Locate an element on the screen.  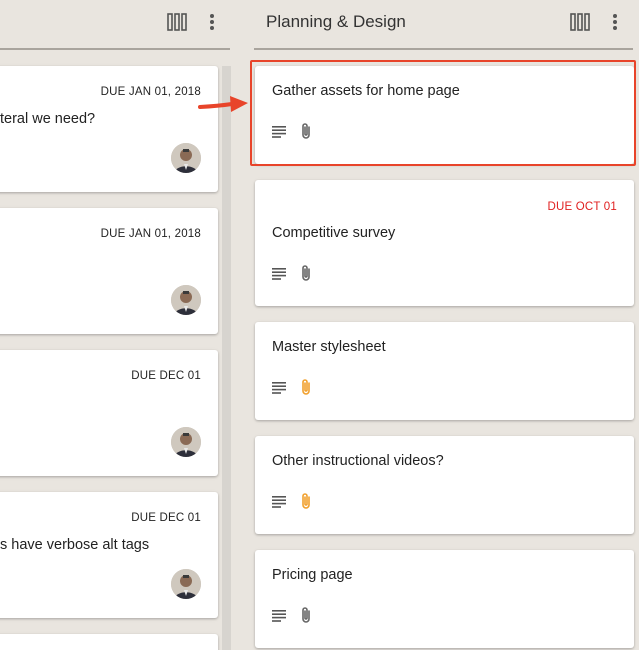
column-header is located at coordinates (115, 25).